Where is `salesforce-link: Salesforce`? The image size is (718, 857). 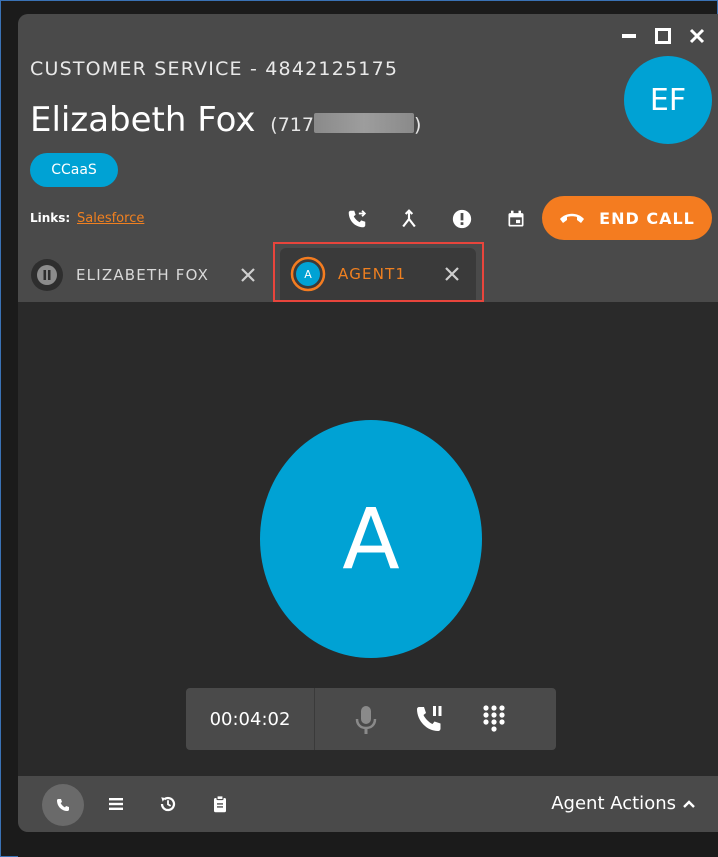 salesforce-link: Salesforce is located at coordinates (110, 218).